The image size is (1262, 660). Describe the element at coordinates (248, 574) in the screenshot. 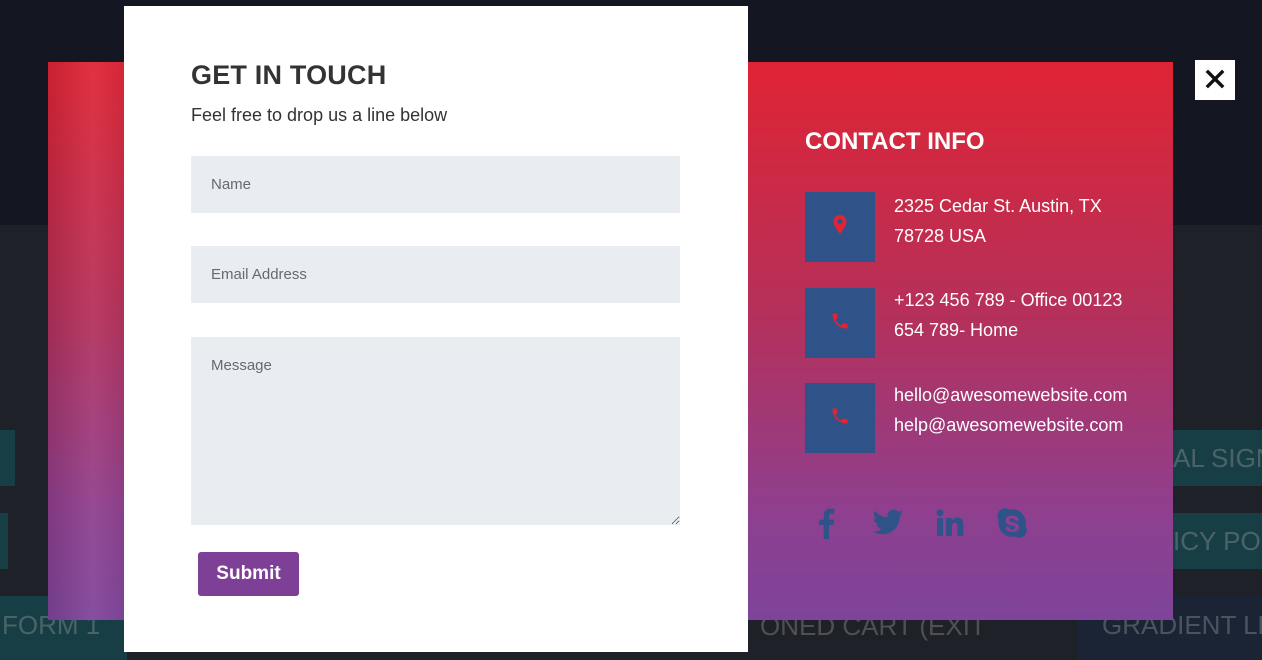

I see `submit-button: Submit` at that location.